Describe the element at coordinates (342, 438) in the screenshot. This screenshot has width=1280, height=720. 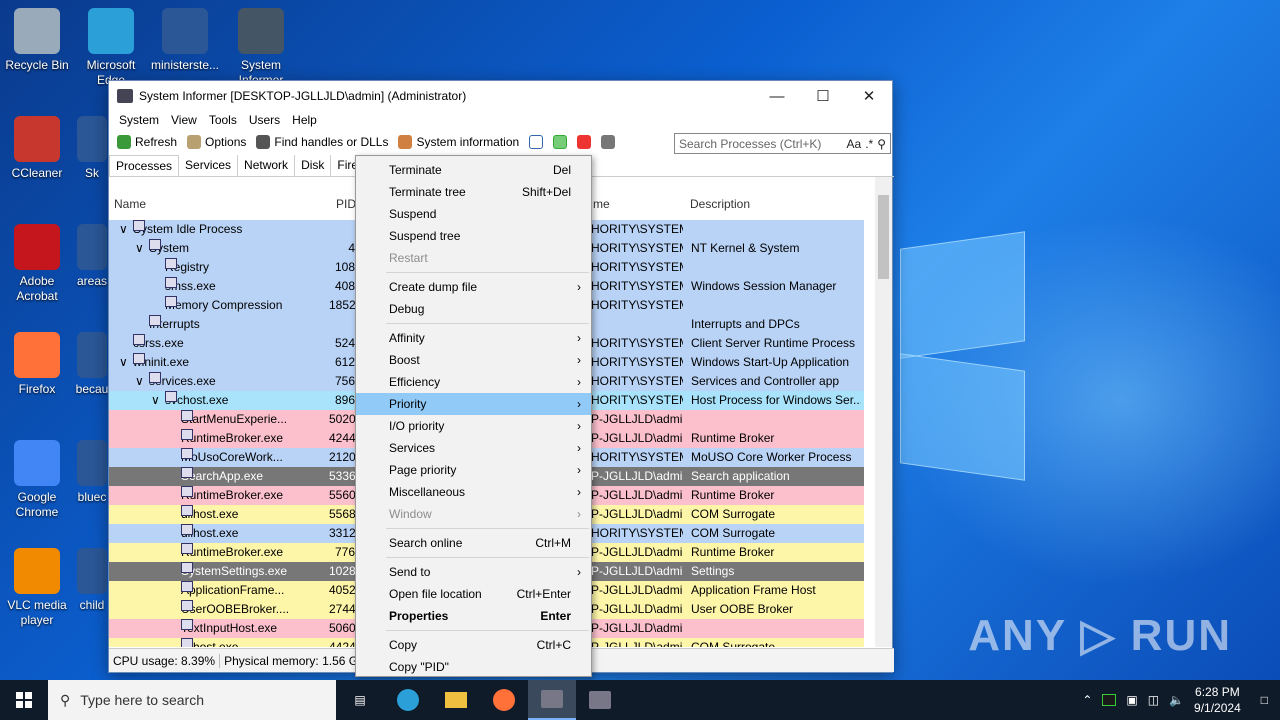
I see `process-pid: 4244` at that location.